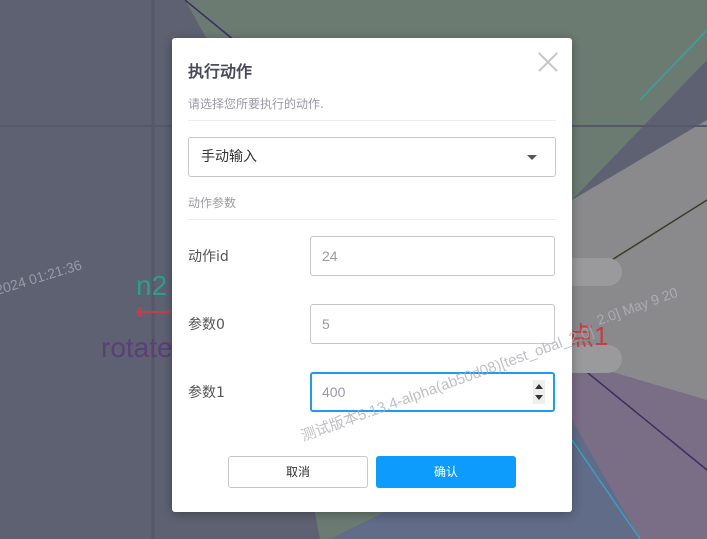 The image size is (707, 539). What do you see at coordinates (154, 311) in the screenshot?
I see `arrow-icon: ⟵` at bounding box center [154, 311].